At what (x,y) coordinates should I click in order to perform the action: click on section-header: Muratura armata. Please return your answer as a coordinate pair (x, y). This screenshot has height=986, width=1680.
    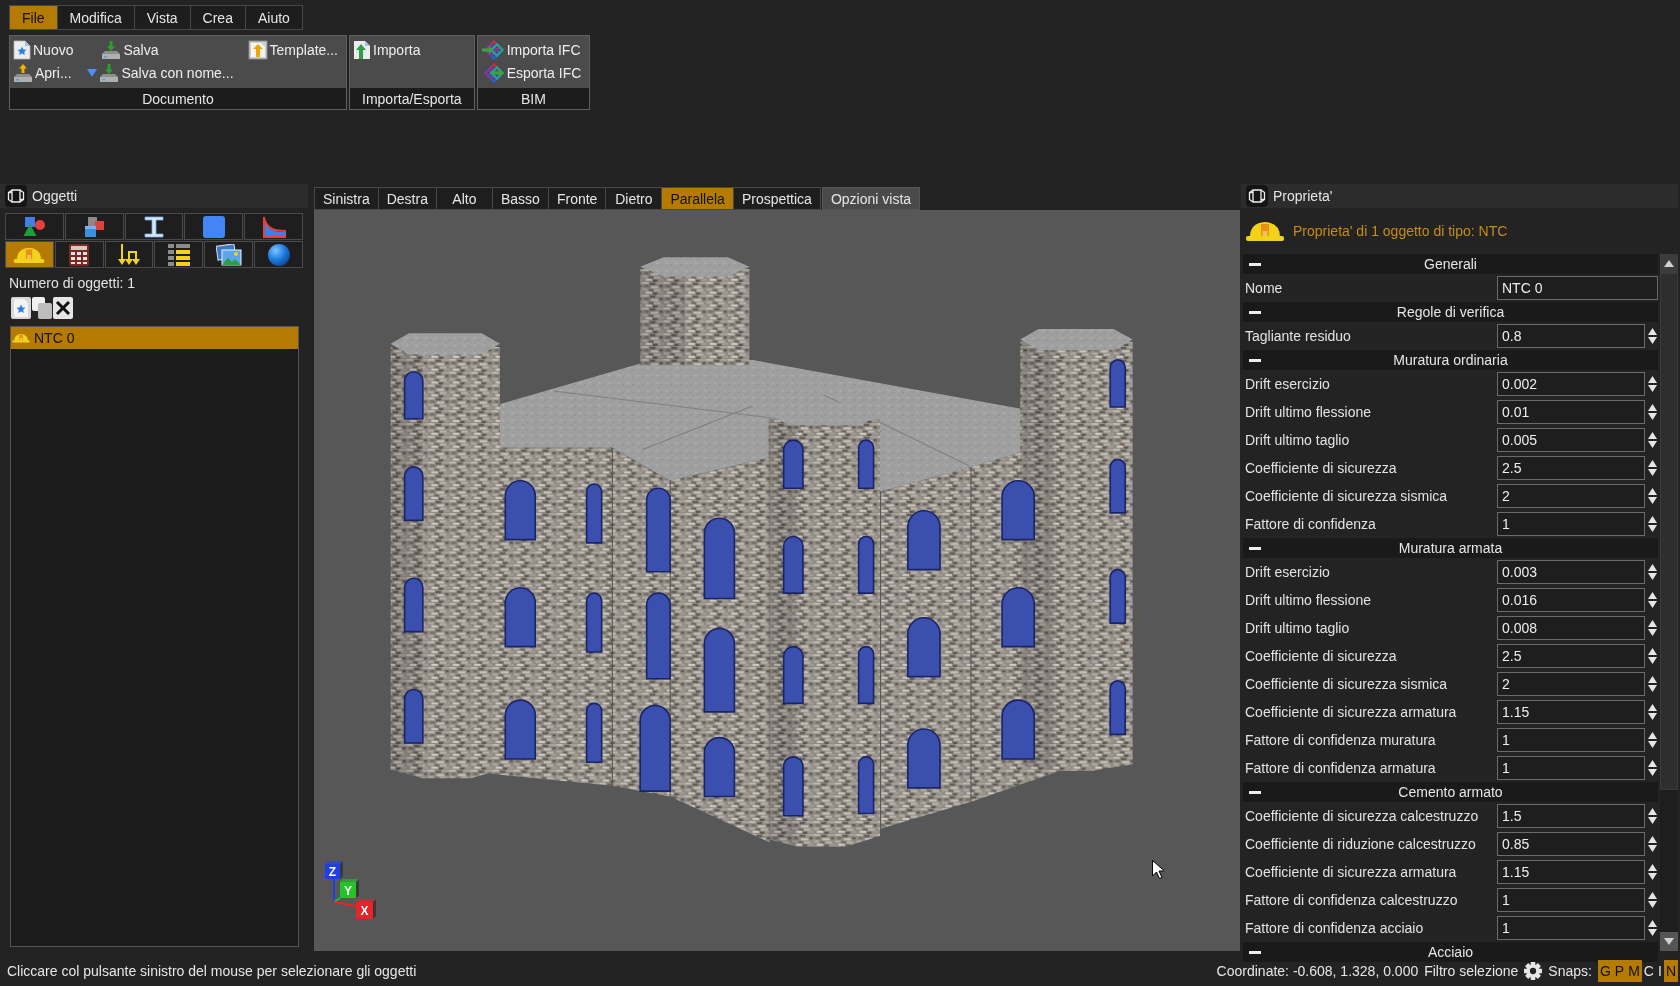
    Looking at the image, I should click on (1450, 548).